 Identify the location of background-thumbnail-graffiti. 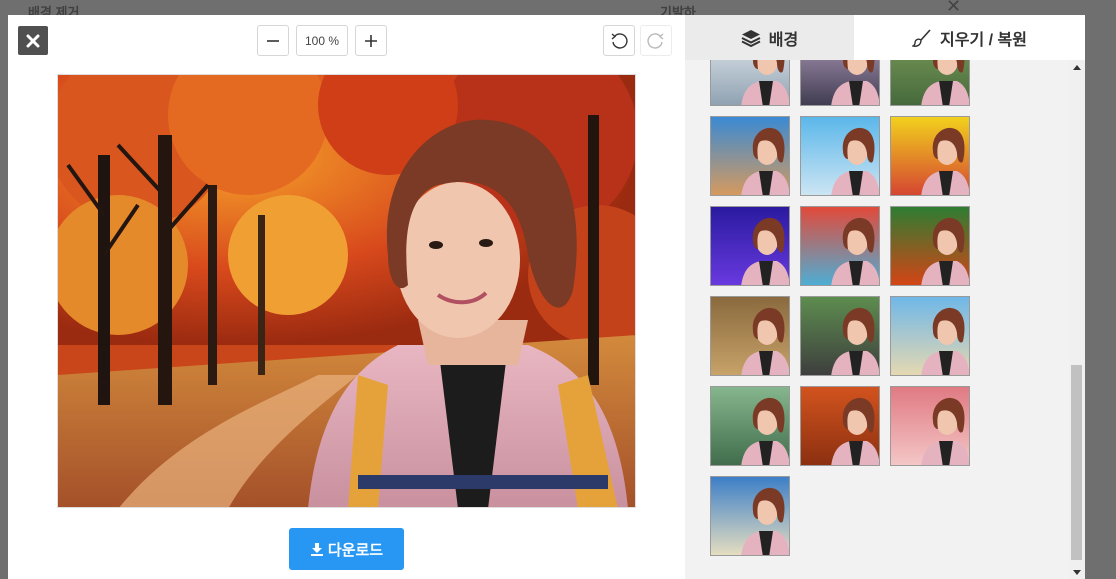
(840, 246).